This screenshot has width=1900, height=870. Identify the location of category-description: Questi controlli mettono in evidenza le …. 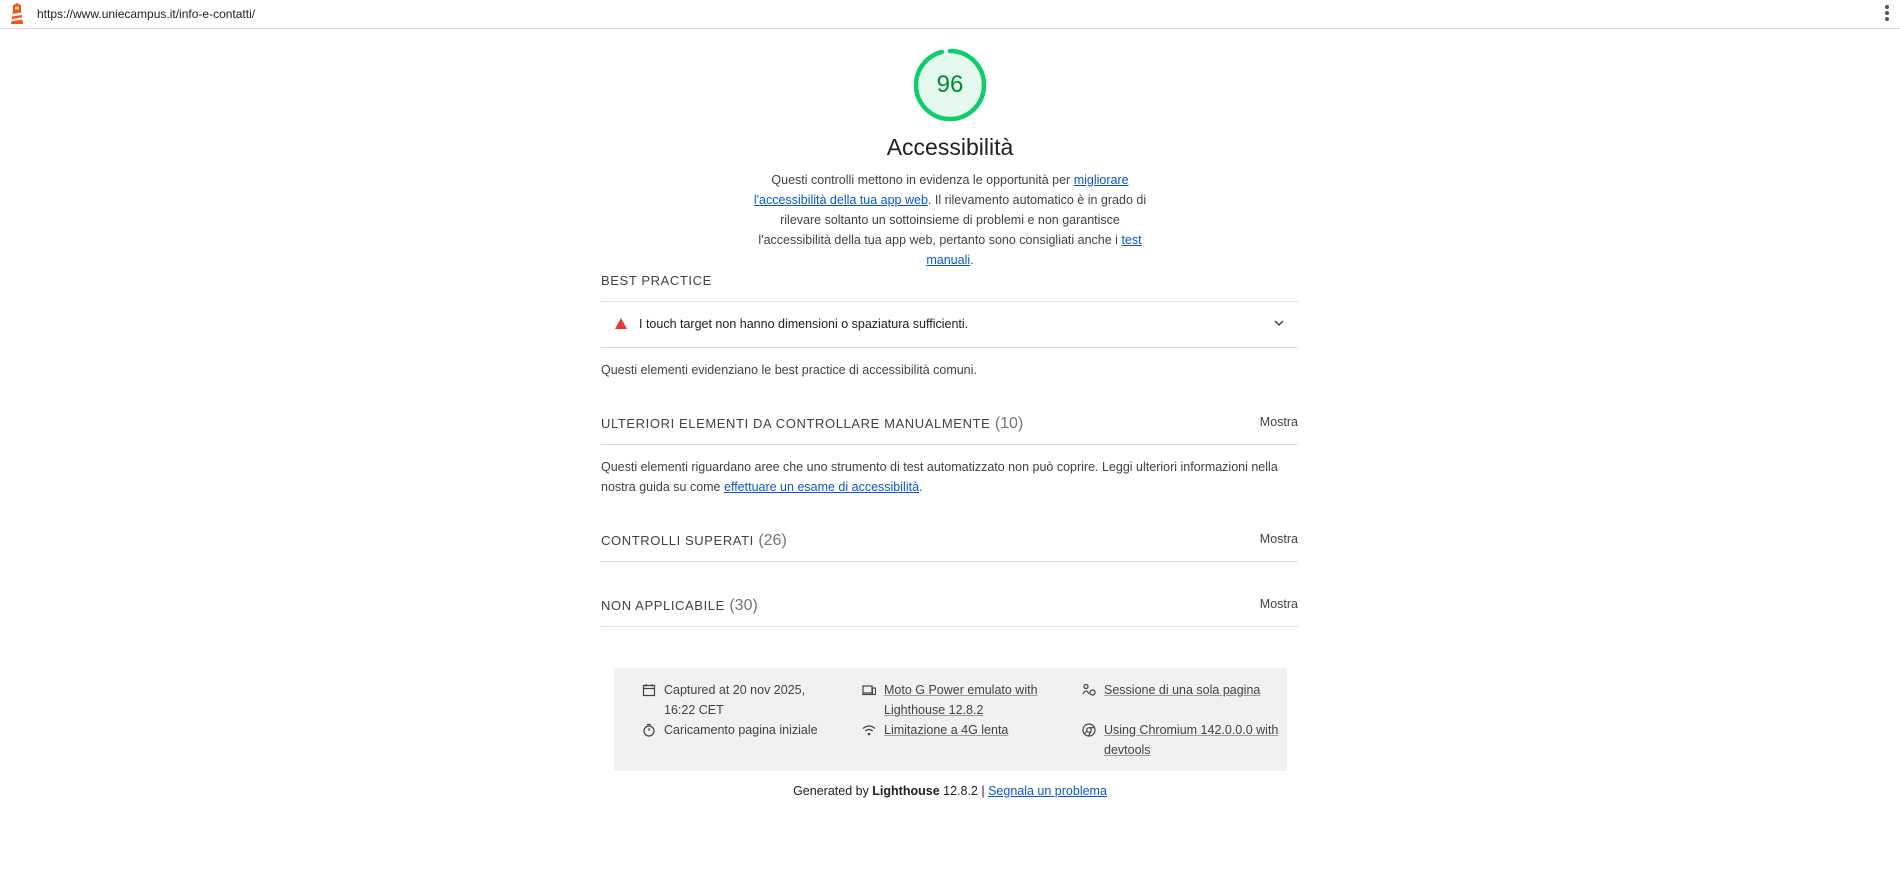
(950, 220).